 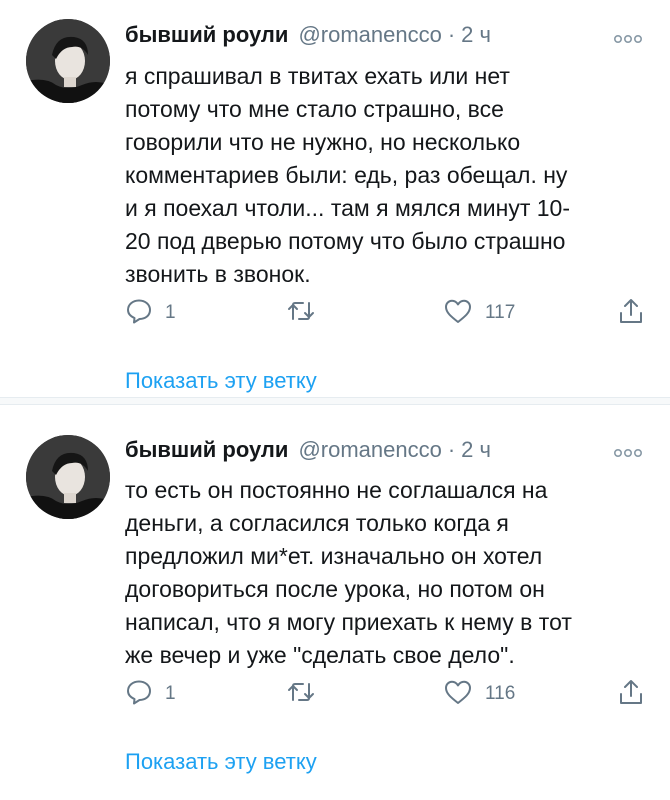 What do you see at coordinates (500, 693) in the screenshot?
I see `like-count: 116` at bounding box center [500, 693].